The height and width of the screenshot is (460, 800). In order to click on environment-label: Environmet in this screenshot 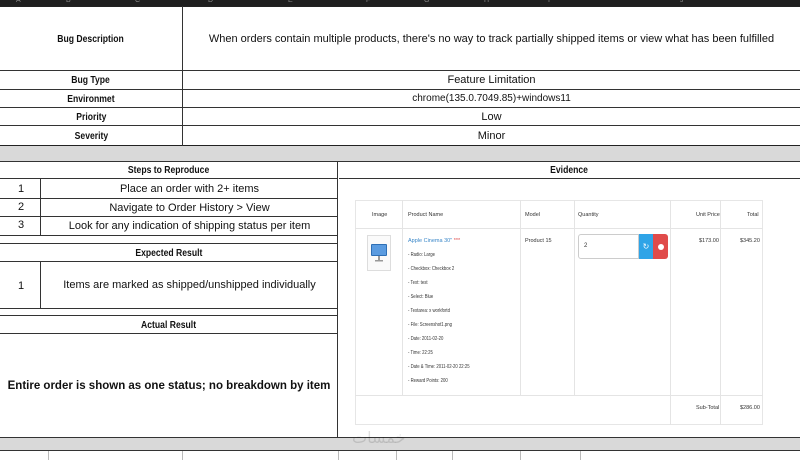, I will do `click(91, 98)`.